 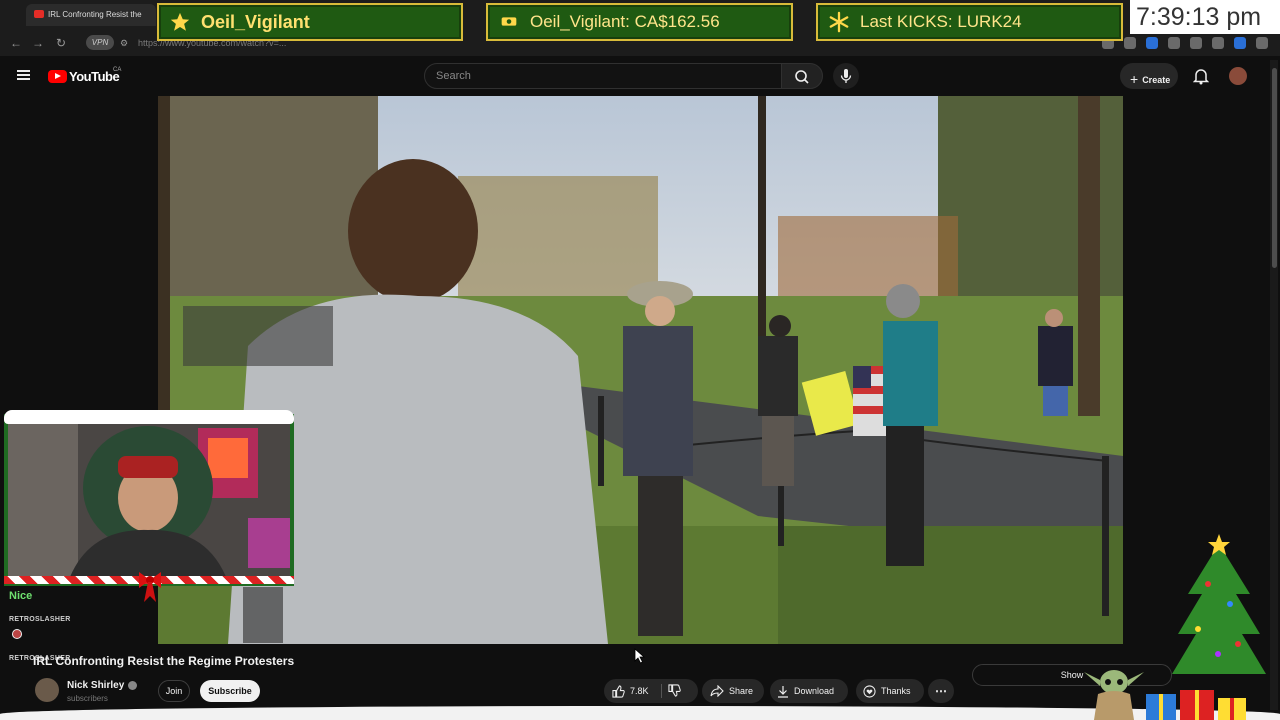 What do you see at coordinates (618, 691) in the screenshot?
I see `thumbs-up-icon` at bounding box center [618, 691].